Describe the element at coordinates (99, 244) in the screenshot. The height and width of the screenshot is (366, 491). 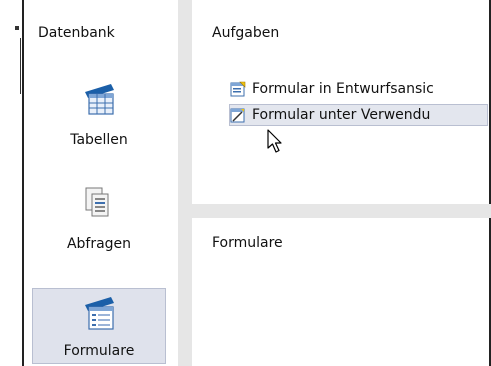
I see `sidebar-item-label: Abfragen` at that location.